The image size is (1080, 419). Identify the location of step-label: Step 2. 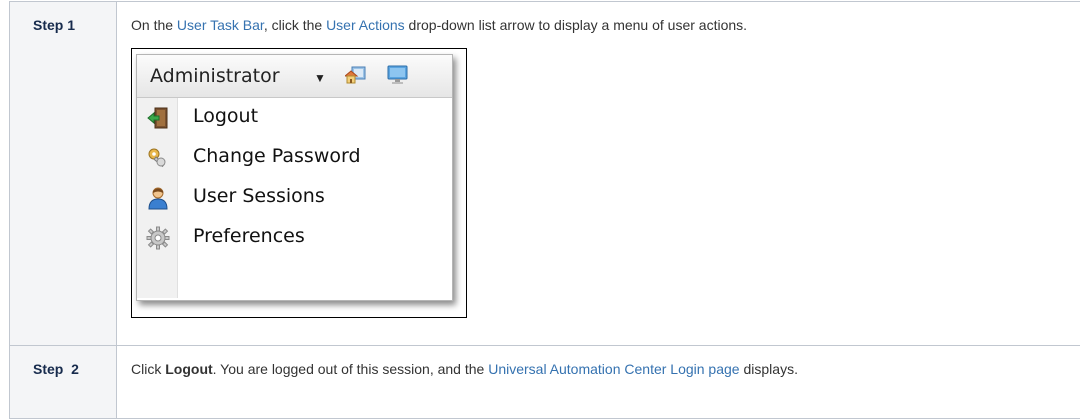
(63, 382).